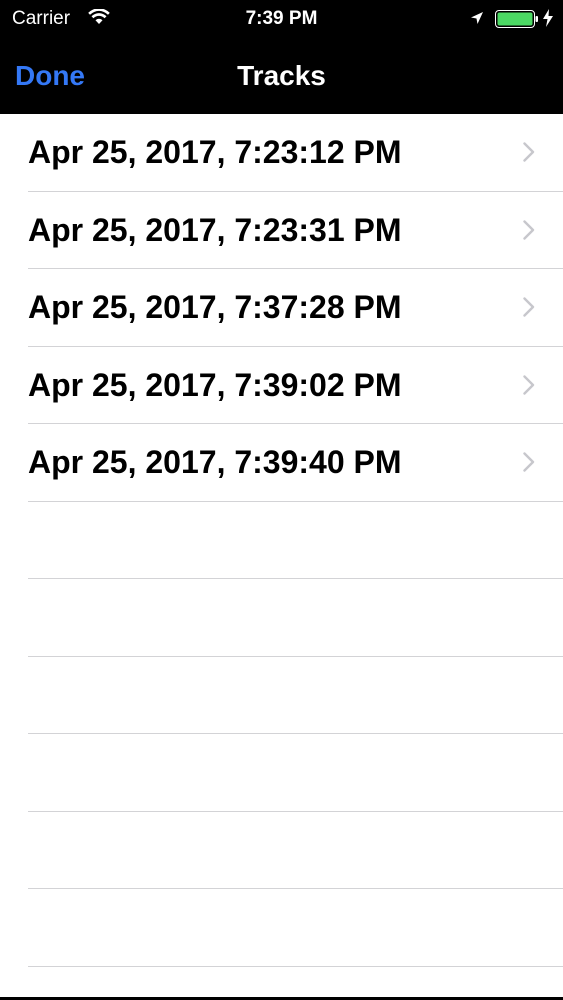 This screenshot has width=563, height=1000. I want to click on status-bar: Carrier 7:39 PM, so click(281, 19).